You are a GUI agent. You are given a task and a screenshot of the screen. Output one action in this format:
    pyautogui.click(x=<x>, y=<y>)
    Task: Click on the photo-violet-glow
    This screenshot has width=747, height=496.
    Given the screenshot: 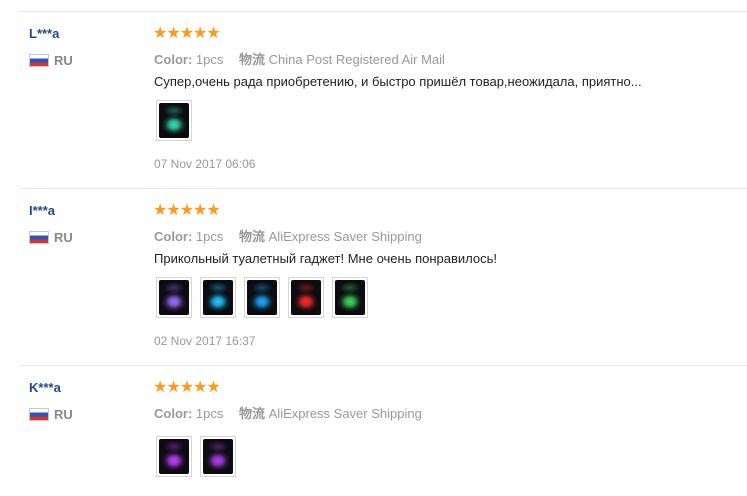 What is the action you would take?
    pyautogui.click(x=174, y=297)
    